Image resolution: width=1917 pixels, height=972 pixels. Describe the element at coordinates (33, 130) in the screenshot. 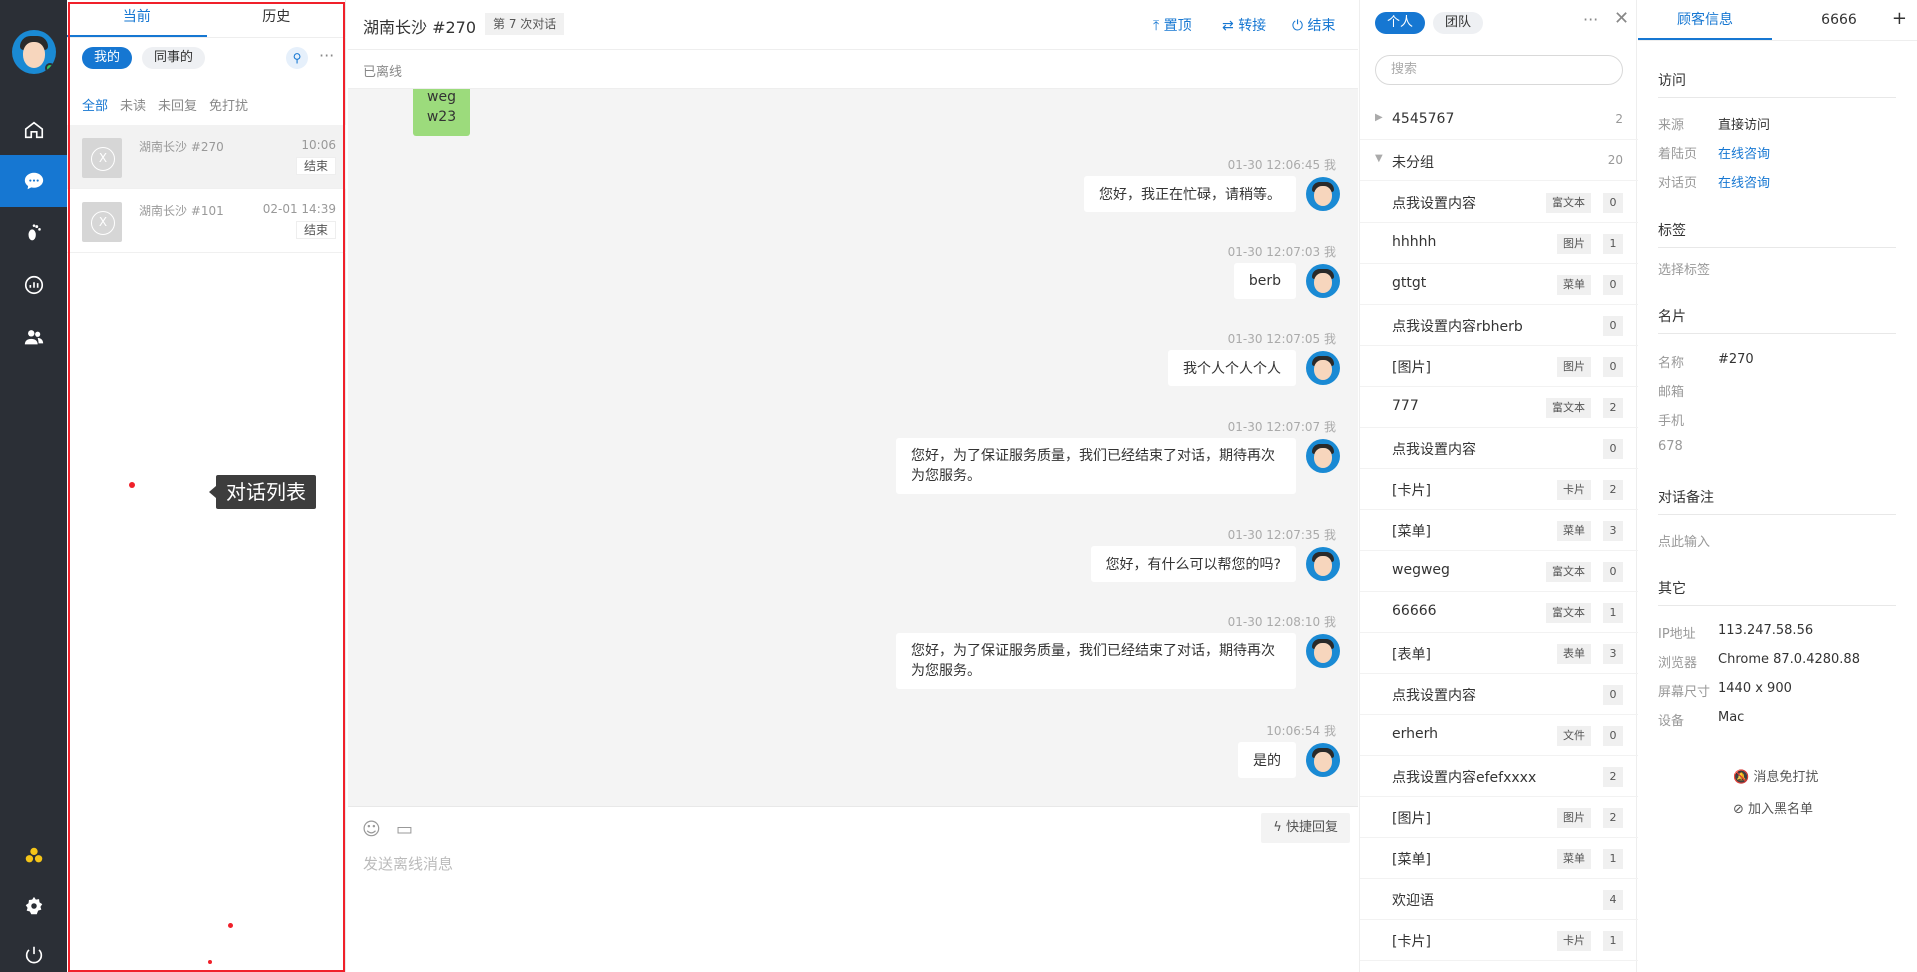

I see `home-icon` at that location.